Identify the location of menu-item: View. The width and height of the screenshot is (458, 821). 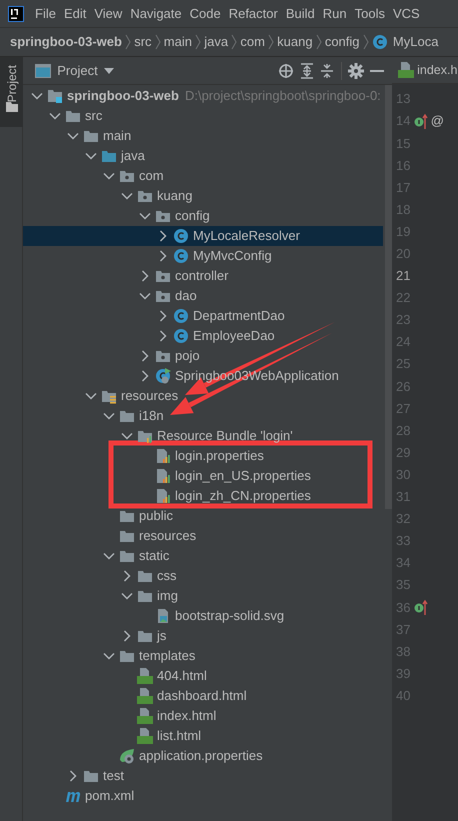
(108, 14).